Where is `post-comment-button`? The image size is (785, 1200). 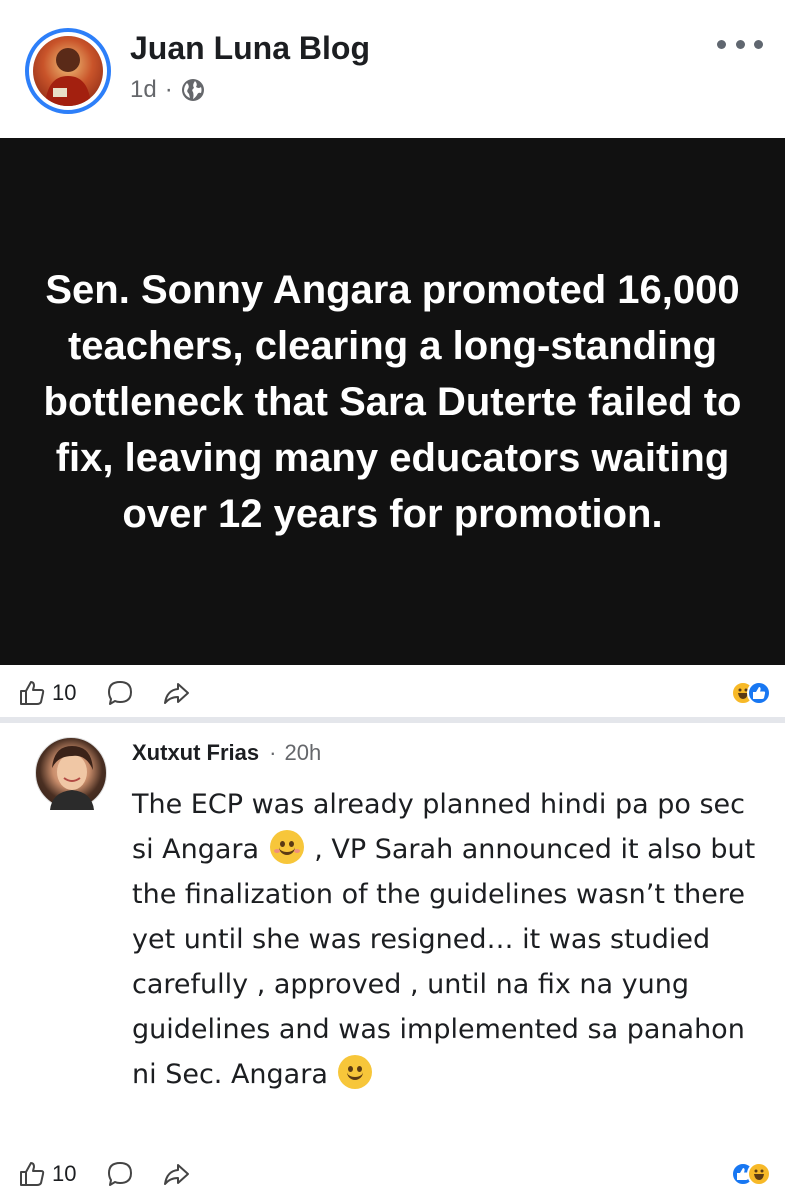
post-comment-button is located at coordinates (120, 693).